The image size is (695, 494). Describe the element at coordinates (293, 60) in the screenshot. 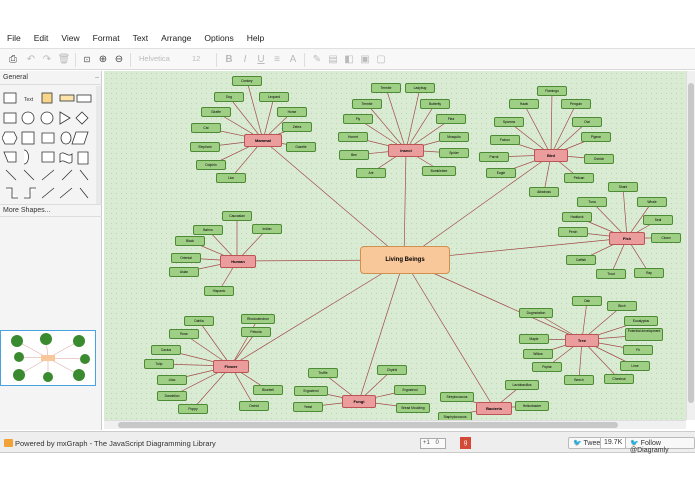

I see `font-color-icon: A` at that location.